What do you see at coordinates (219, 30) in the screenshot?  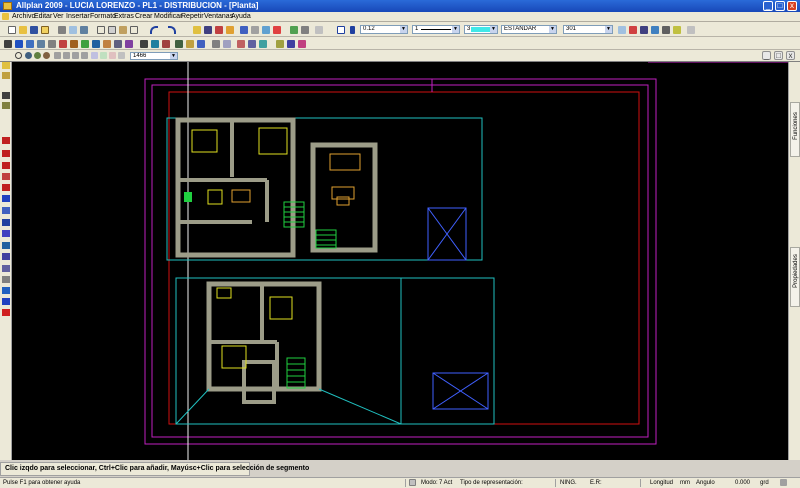 I see `fileset-icon` at bounding box center [219, 30].